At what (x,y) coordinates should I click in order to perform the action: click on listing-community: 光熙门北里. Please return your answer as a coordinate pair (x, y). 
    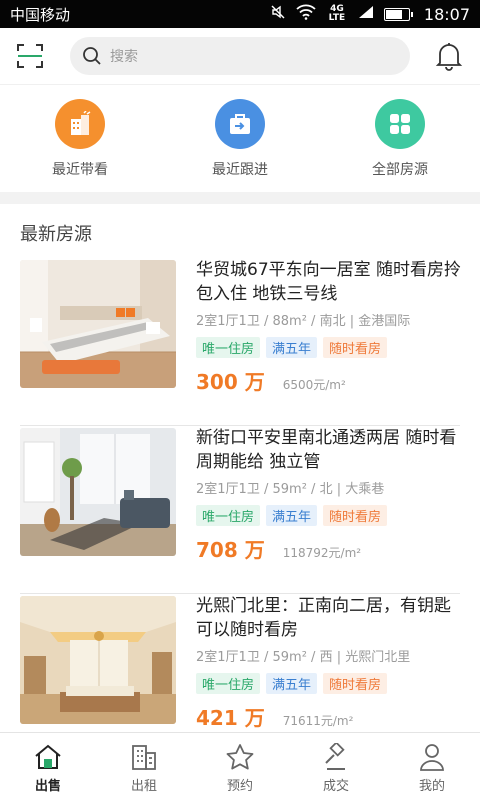
    Looking at the image, I should click on (378, 657).